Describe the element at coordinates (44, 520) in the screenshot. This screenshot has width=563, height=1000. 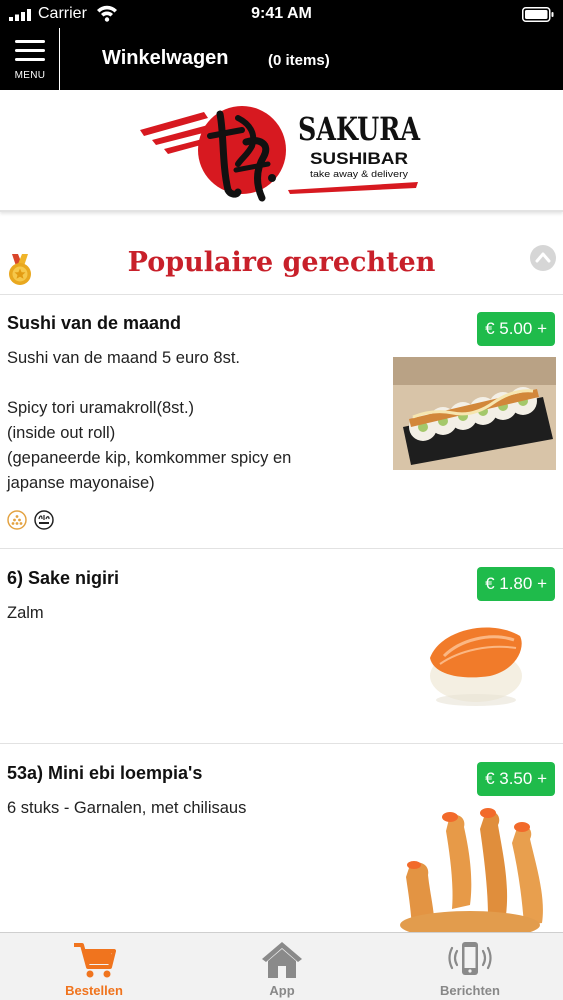
I see `halal-icon` at that location.